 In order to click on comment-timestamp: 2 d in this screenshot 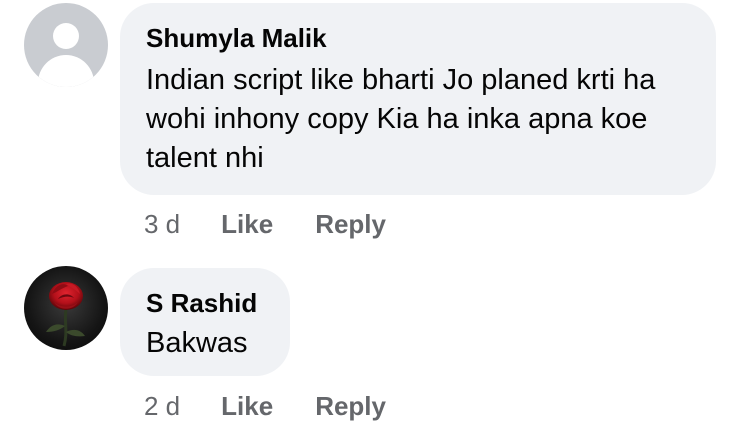, I will do `click(162, 406)`.